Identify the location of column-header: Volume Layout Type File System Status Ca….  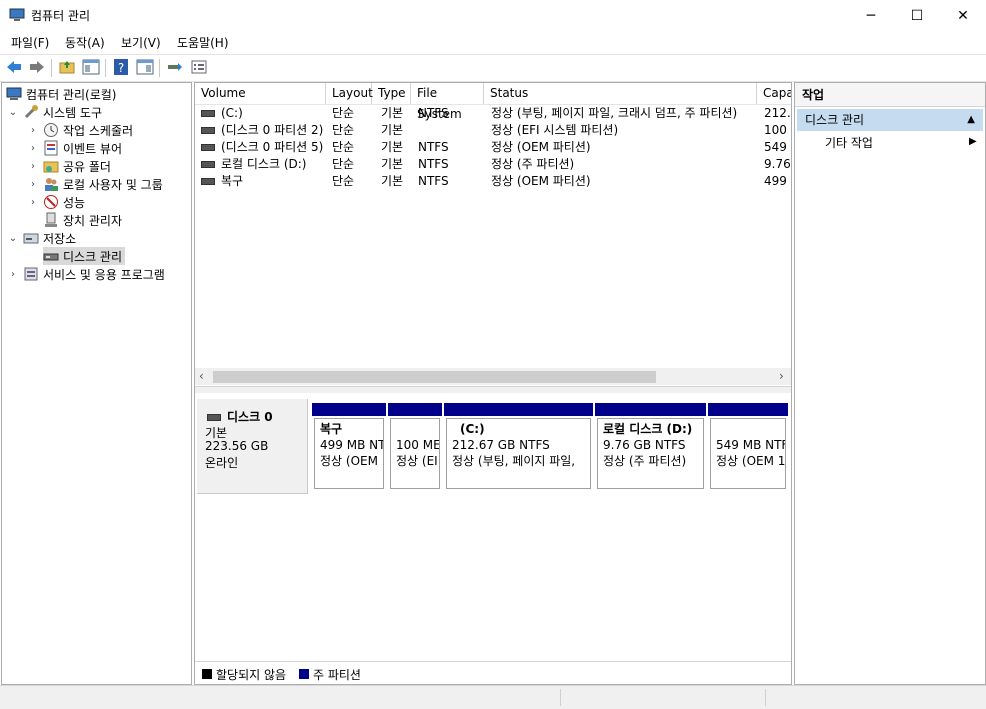
(493, 102).